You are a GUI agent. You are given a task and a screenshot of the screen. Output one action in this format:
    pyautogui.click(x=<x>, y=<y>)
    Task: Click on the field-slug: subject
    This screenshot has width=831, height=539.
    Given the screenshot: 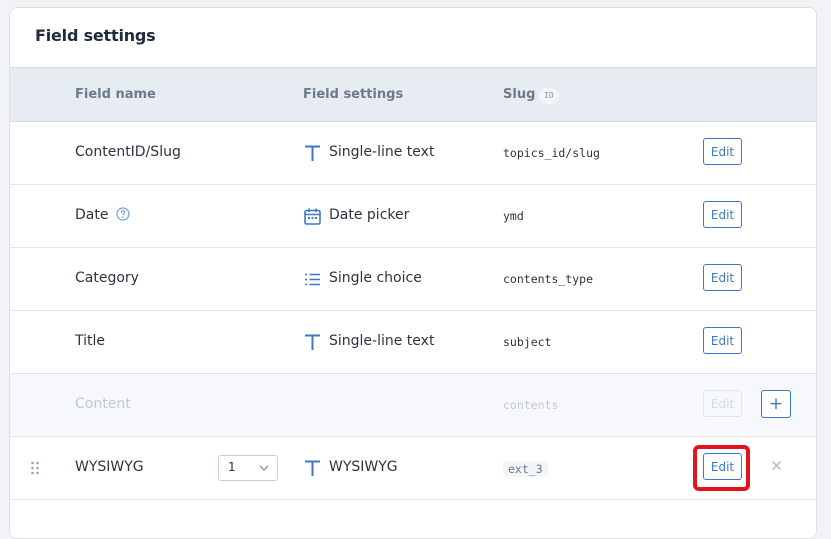 What is the action you would take?
    pyautogui.click(x=527, y=342)
    